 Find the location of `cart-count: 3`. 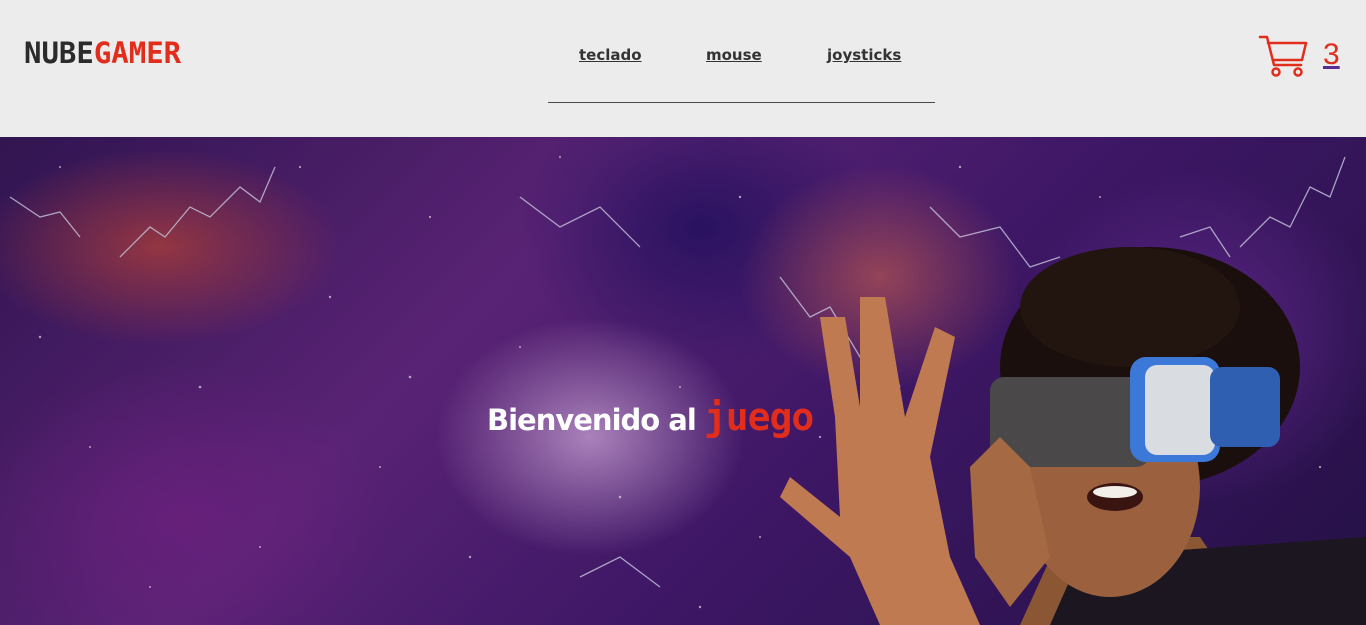

cart-count: 3 is located at coordinates (1331, 55).